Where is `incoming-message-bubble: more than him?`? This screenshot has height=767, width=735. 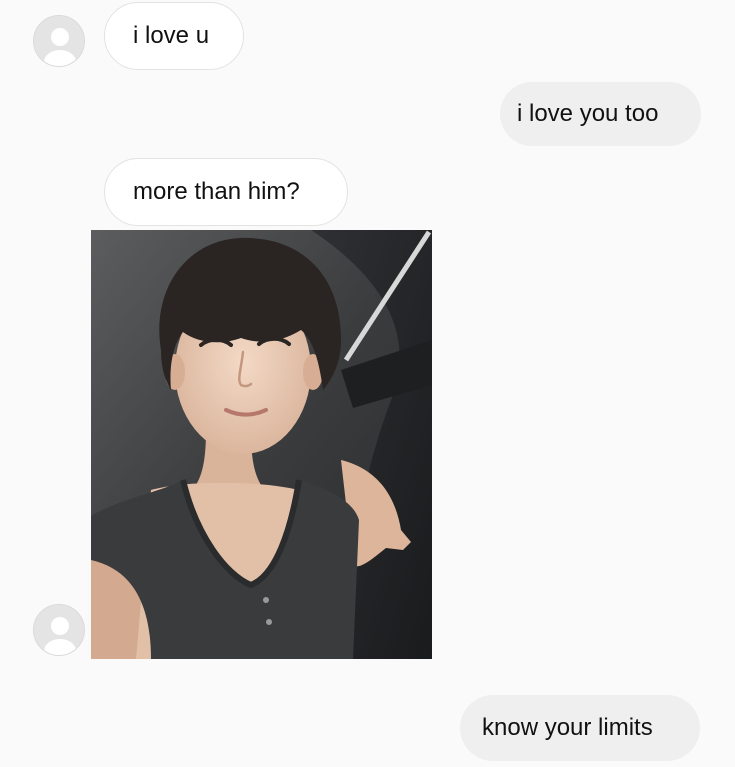 incoming-message-bubble: more than him? is located at coordinates (226, 192).